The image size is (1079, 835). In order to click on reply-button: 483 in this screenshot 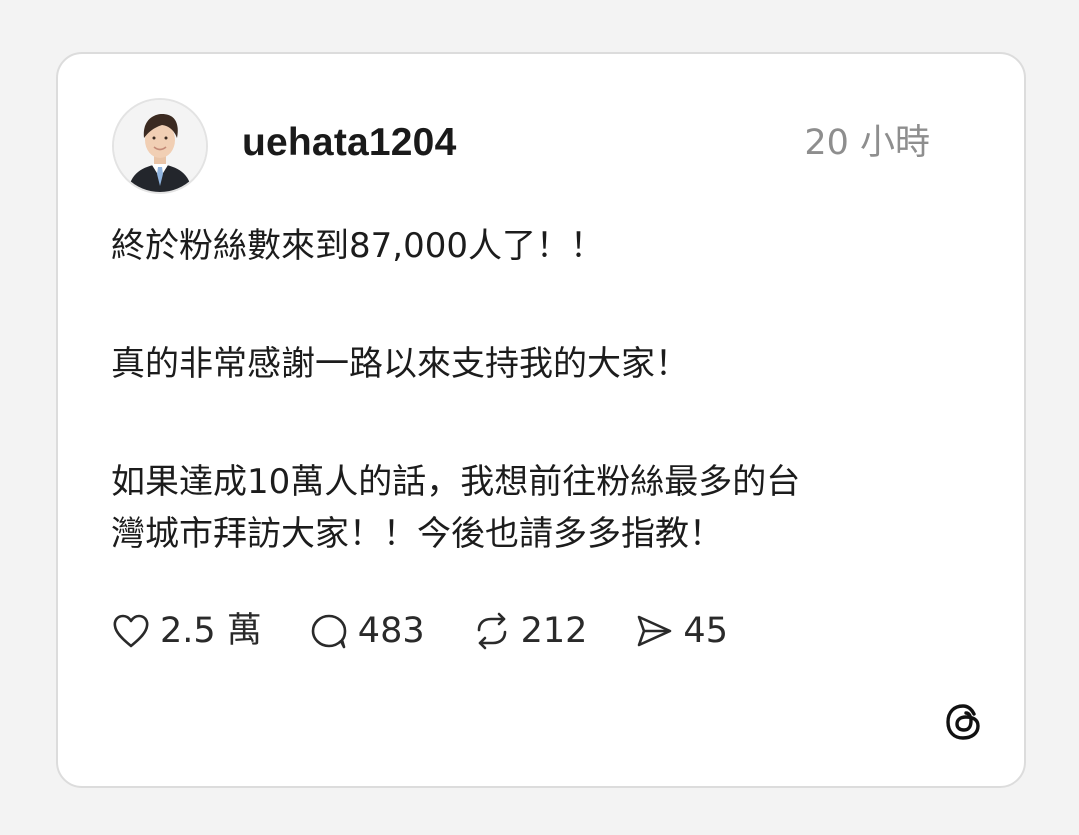, I will do `click(366, 631)`.